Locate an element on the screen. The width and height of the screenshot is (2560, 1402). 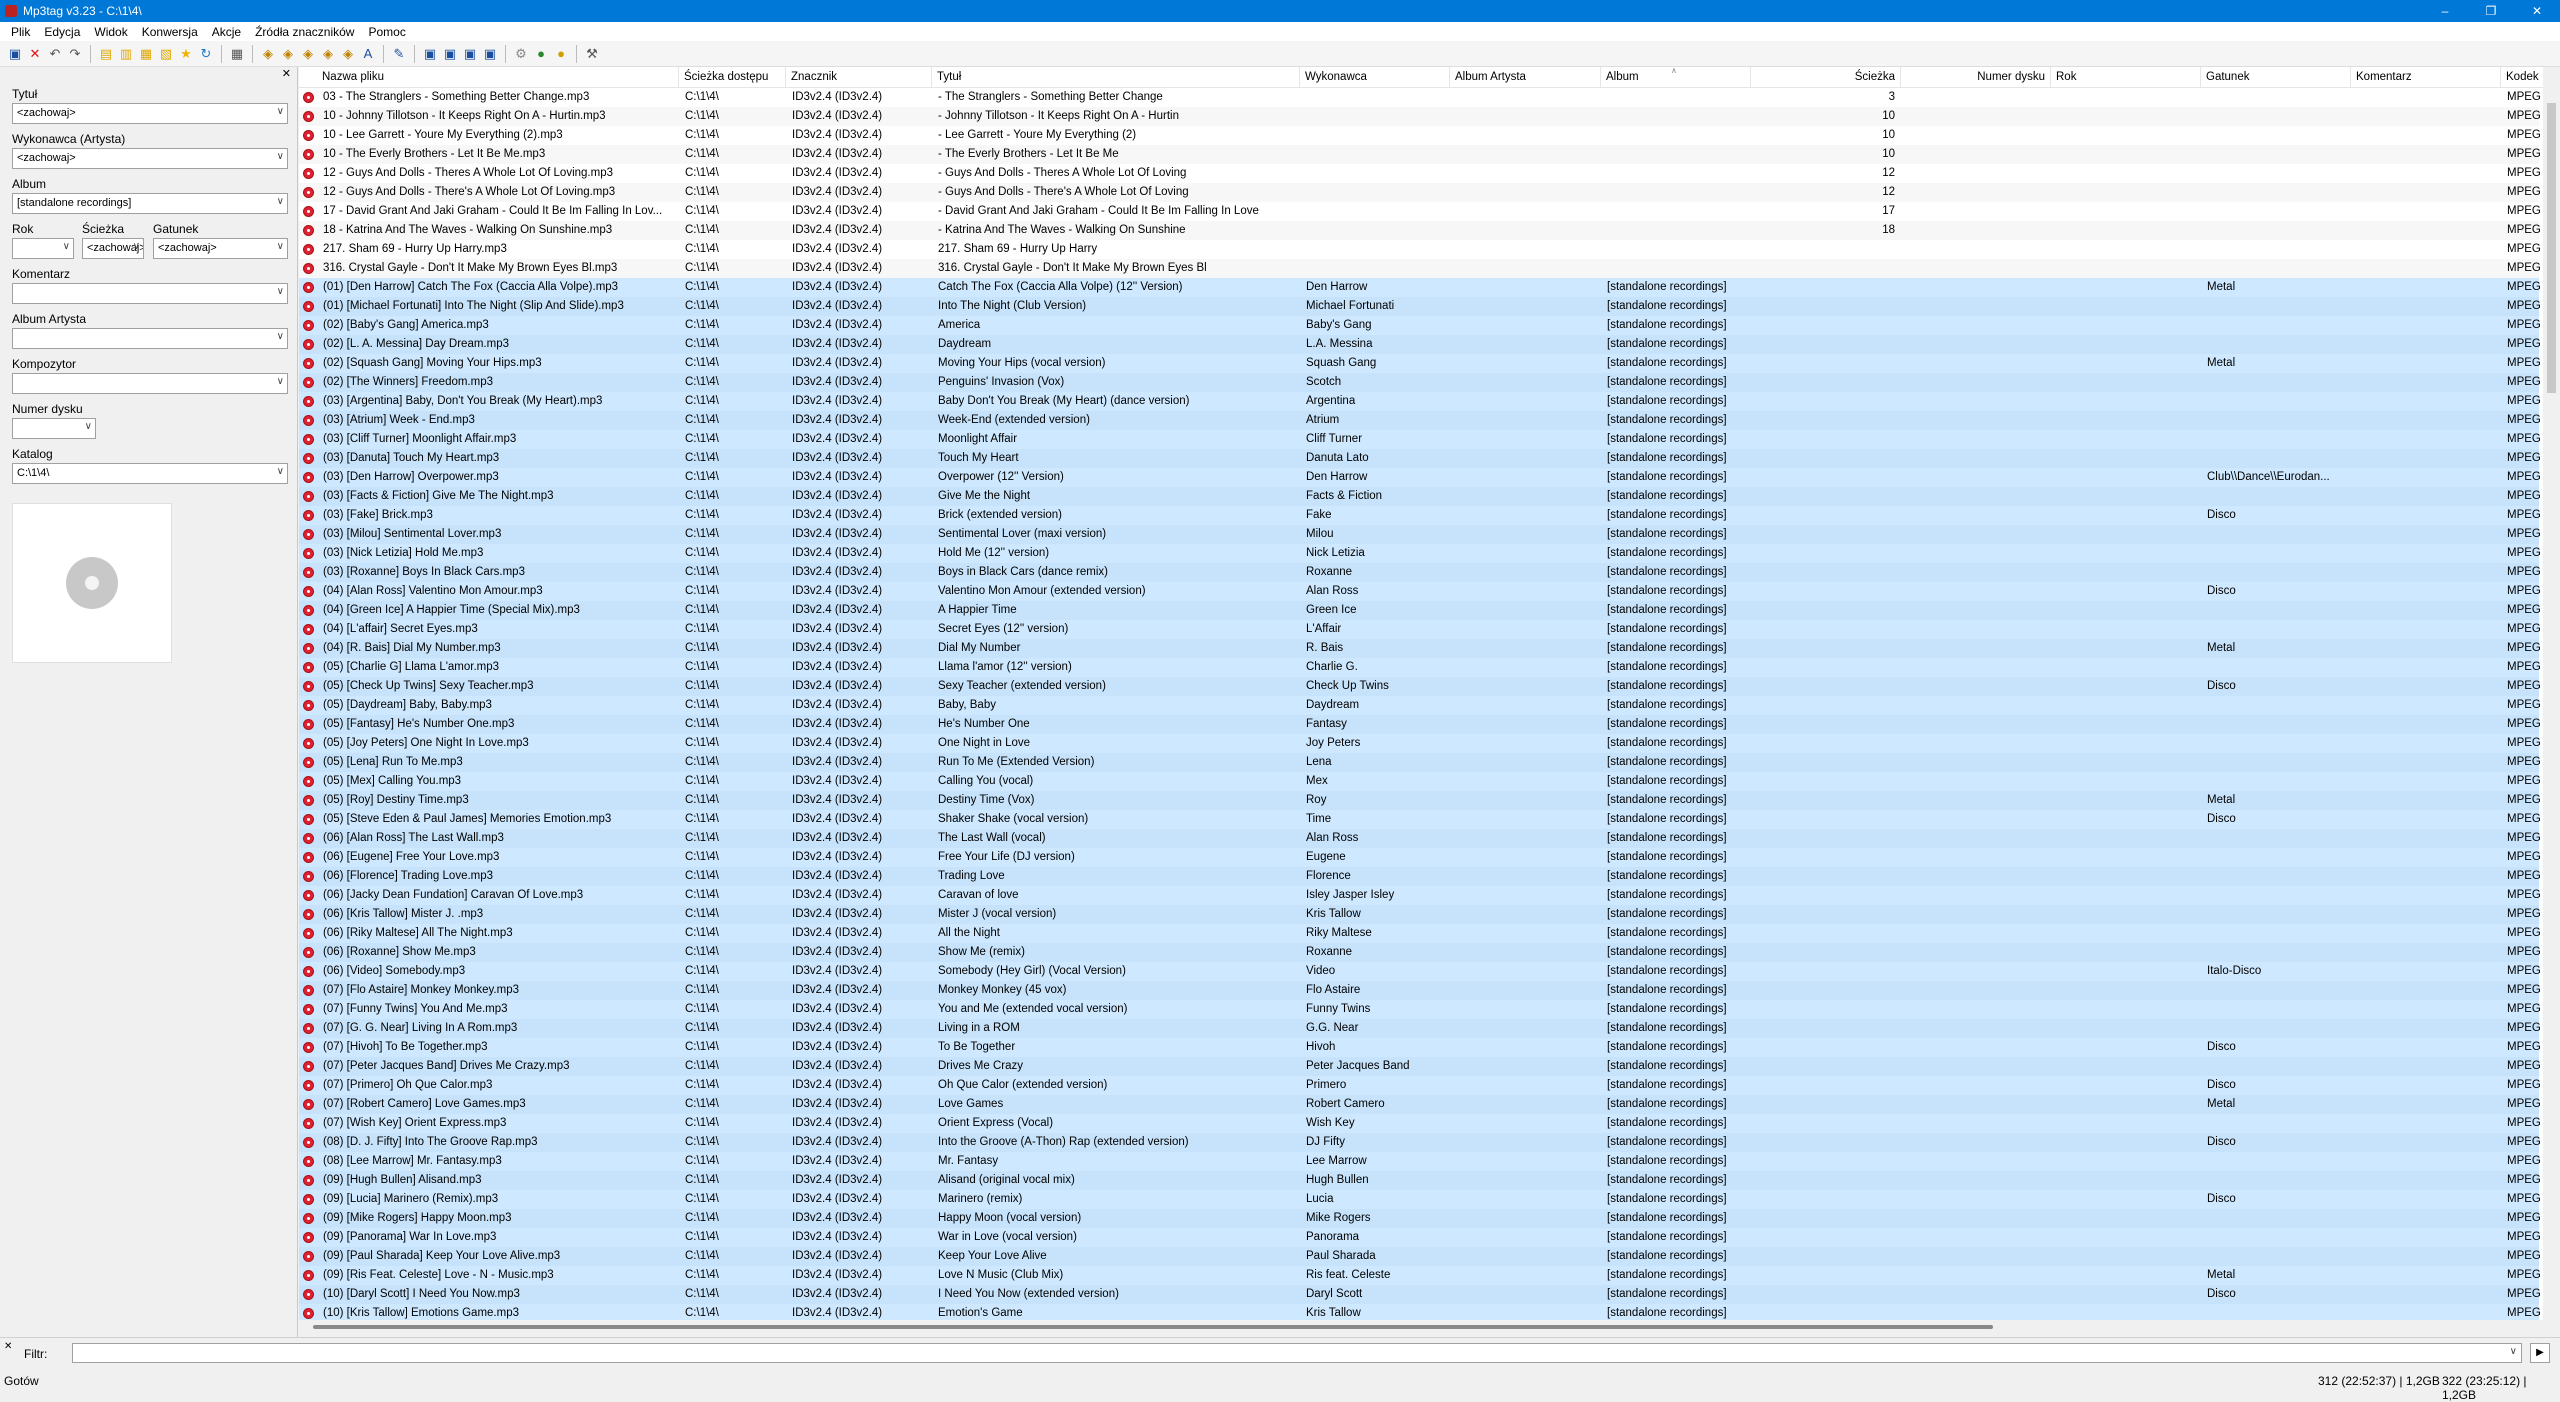
menu-view: Widok is located at coordinates (110, 32).